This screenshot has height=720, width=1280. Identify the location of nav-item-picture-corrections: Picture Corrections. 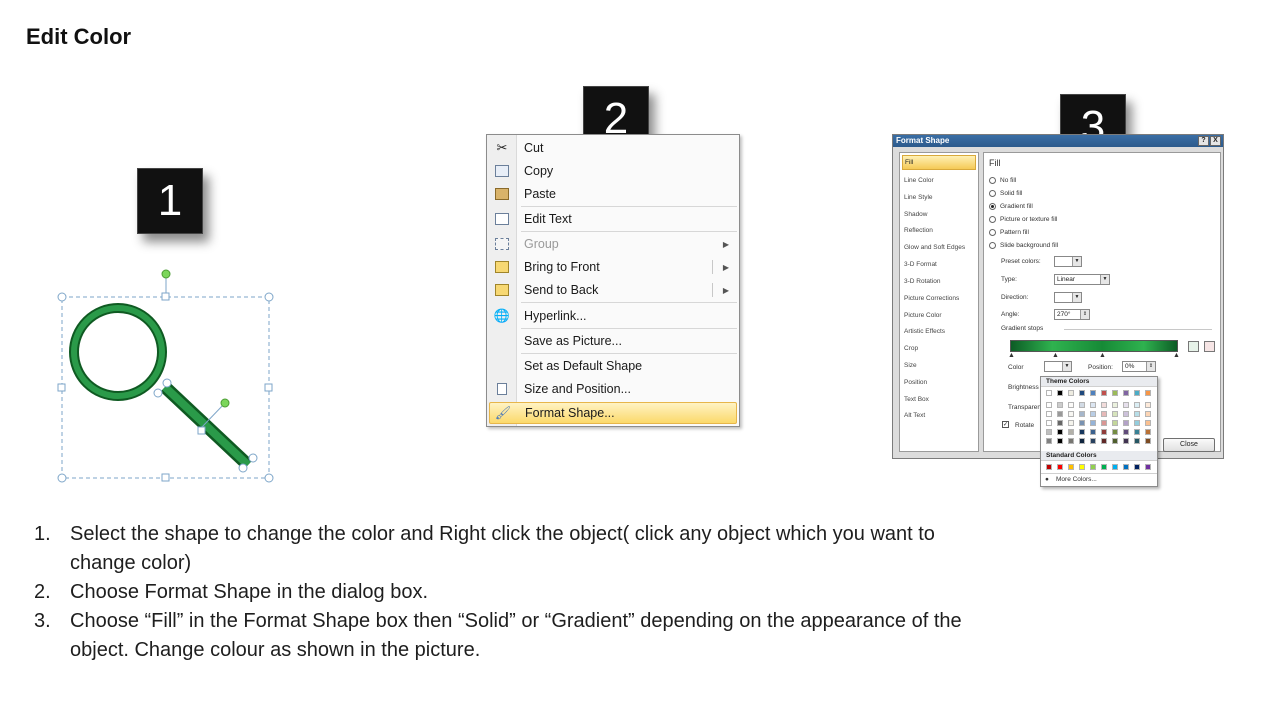
(931, 298).